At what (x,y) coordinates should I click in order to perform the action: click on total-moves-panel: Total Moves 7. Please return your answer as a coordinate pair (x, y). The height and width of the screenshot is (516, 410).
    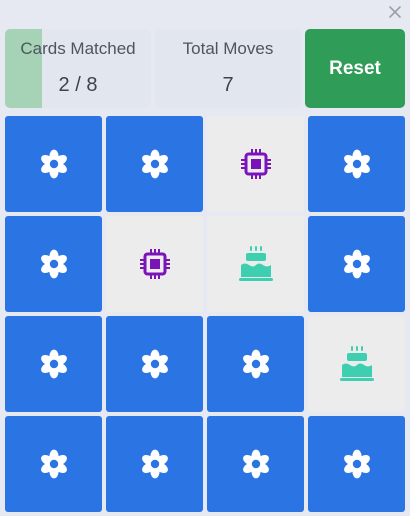
    Looking at the image, I should click on (228, 68).